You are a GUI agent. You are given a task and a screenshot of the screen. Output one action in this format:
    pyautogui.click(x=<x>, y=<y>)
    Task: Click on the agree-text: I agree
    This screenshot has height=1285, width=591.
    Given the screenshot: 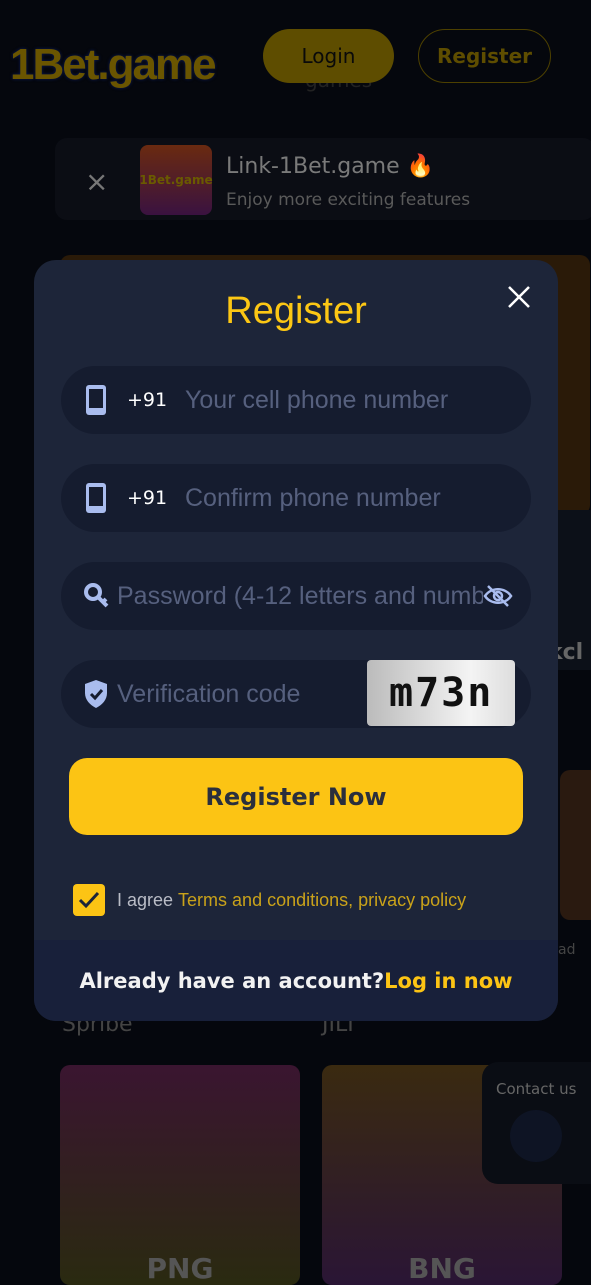 What is the action you would take?
    pyautogui.click(x=148, y=899)
    